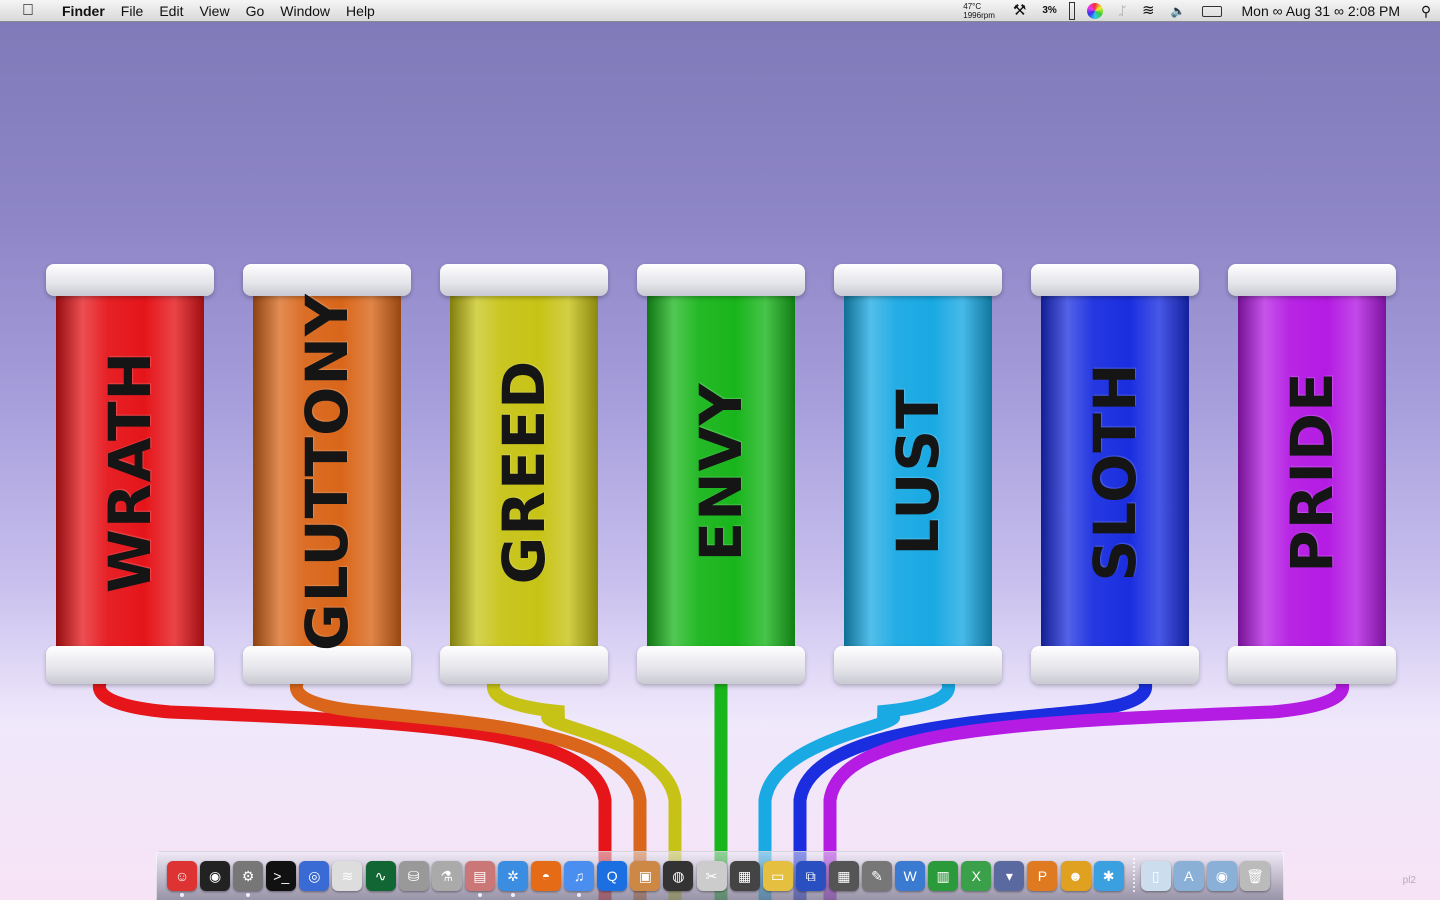 Image resolution: width=1440 pixels, height=900 pixels. Describe the element at coordinates (215, 876) in the screenshot. I see `dashboard-icon: ◉` at that location.